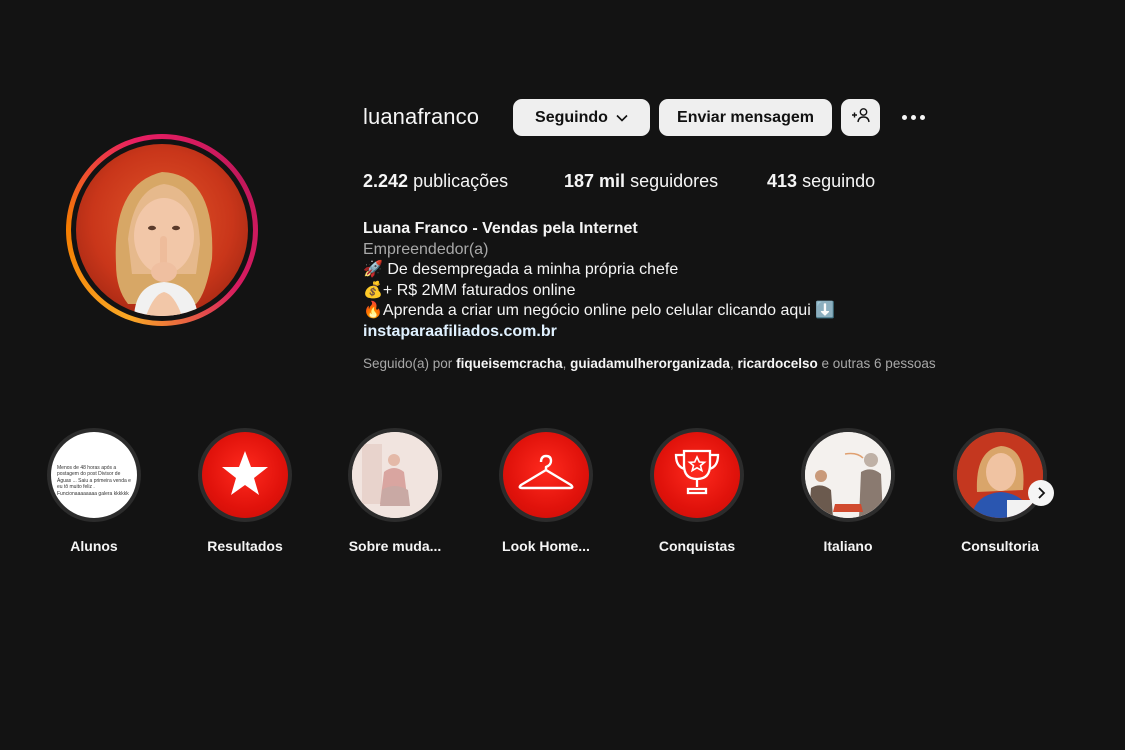 This screenshot has width=1125, height=750. What do you see at coordinates (469, 290) in the screenshot?
I see `bio-line: 💰+ R$ 2MM faturados online` at bounding box center [469, 290].